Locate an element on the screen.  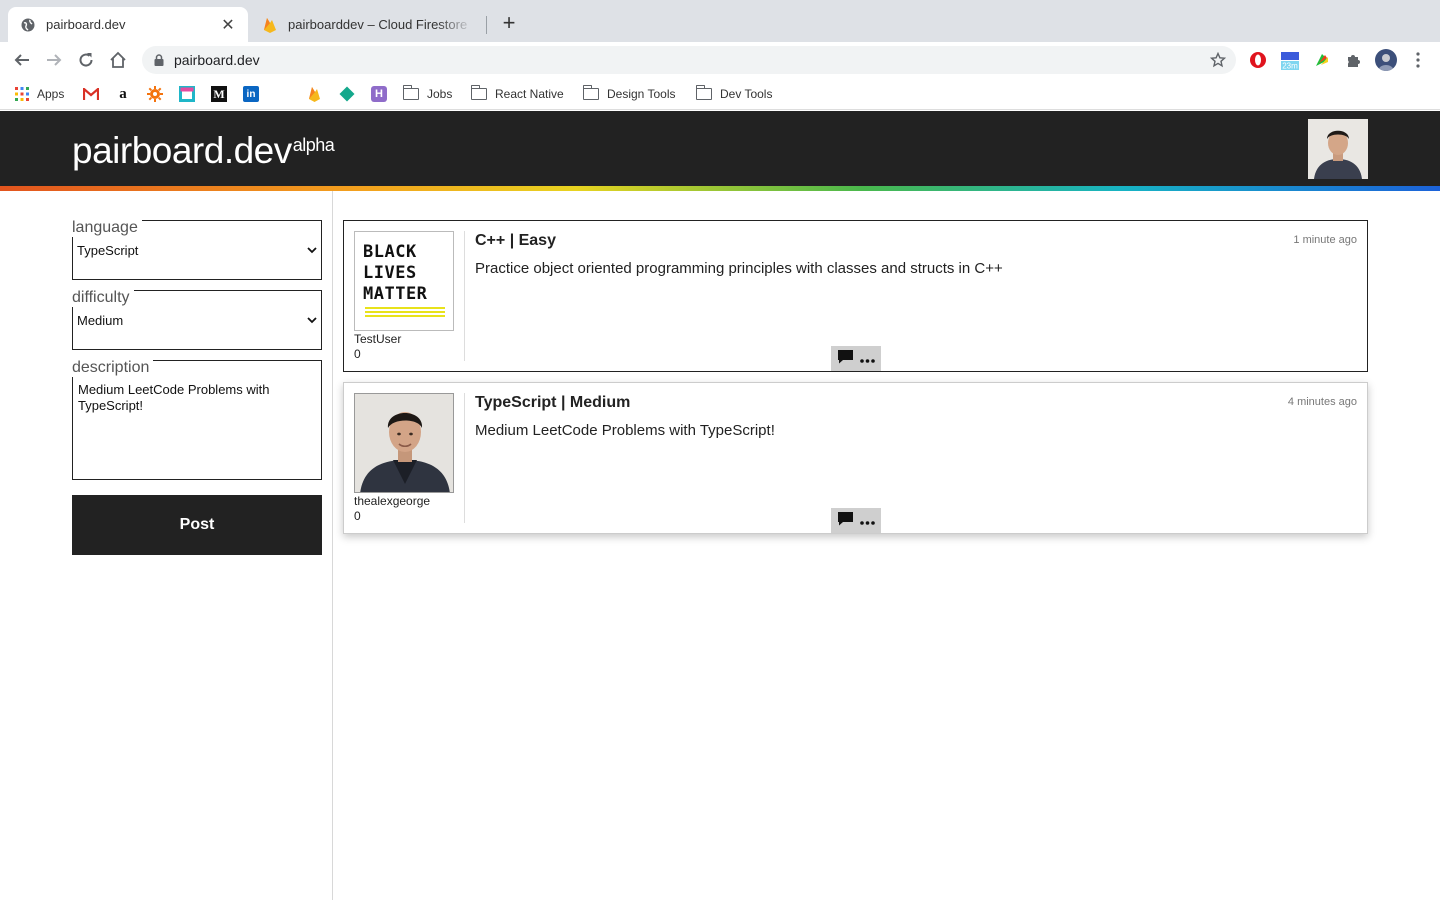
post-title: TypeScript | Medium is located at coordinates (553, 402).